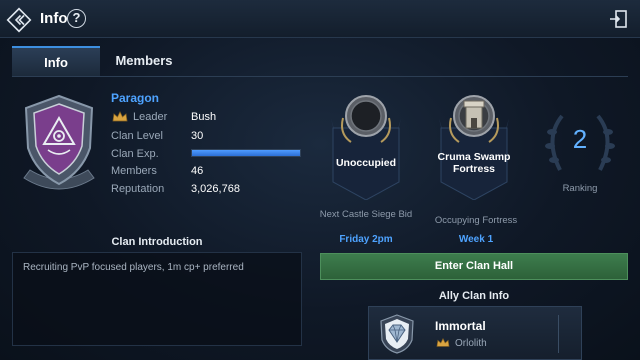  Describe the element at coordinates (366, 148) in the screenshot. I see `castle-siege-crest-icon` at that location.